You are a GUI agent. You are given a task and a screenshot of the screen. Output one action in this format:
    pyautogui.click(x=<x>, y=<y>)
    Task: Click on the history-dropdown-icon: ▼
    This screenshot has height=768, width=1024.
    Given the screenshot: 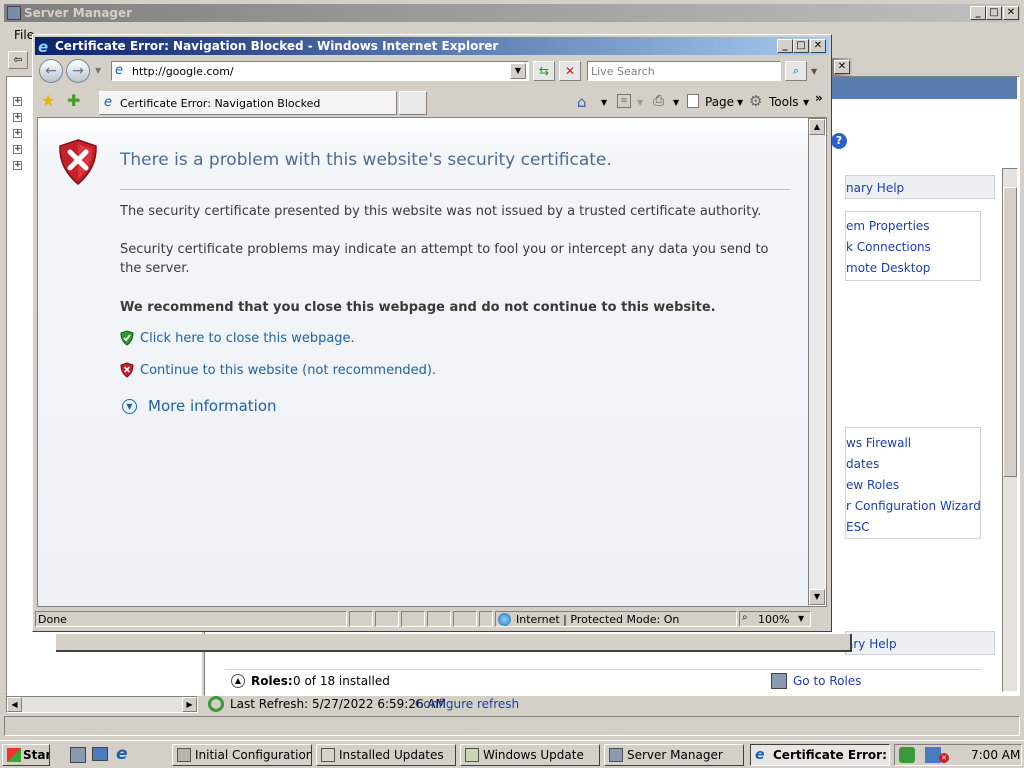 What is the action you would take?
    pyautogui.click(x=98, y=70)
    